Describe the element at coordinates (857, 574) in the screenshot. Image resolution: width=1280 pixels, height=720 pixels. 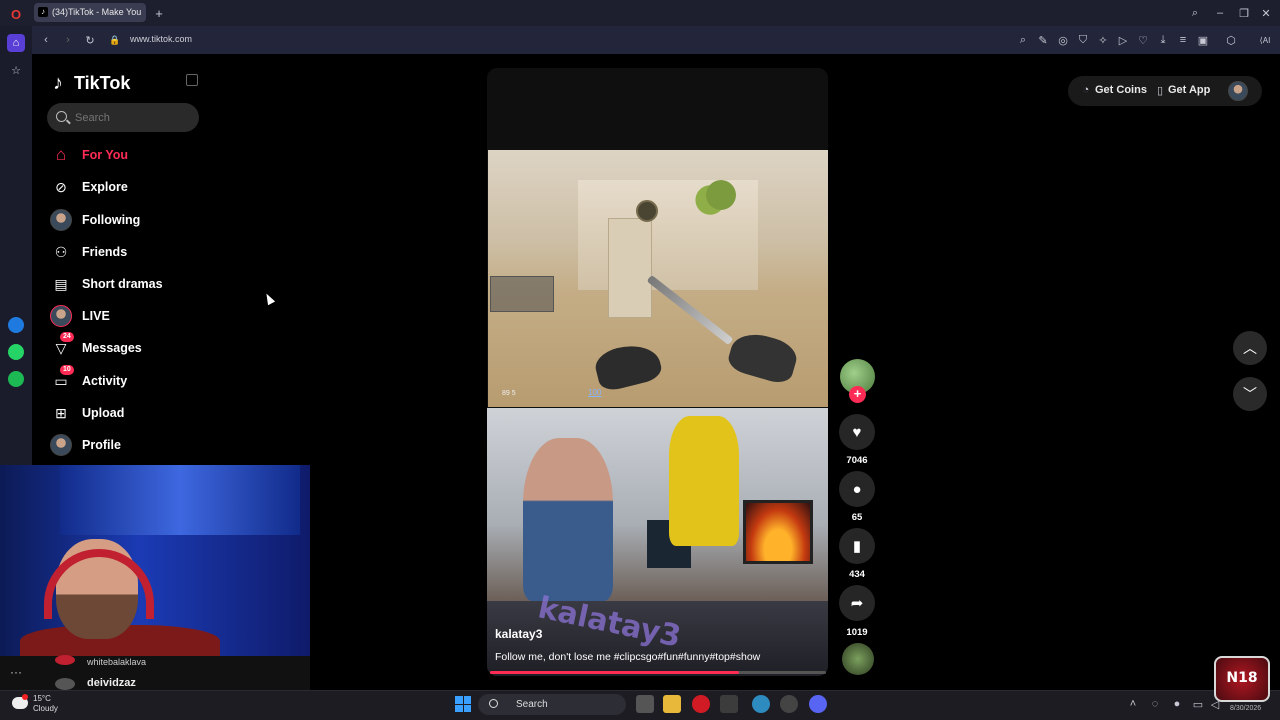
I see `save-count: 434` at that location.